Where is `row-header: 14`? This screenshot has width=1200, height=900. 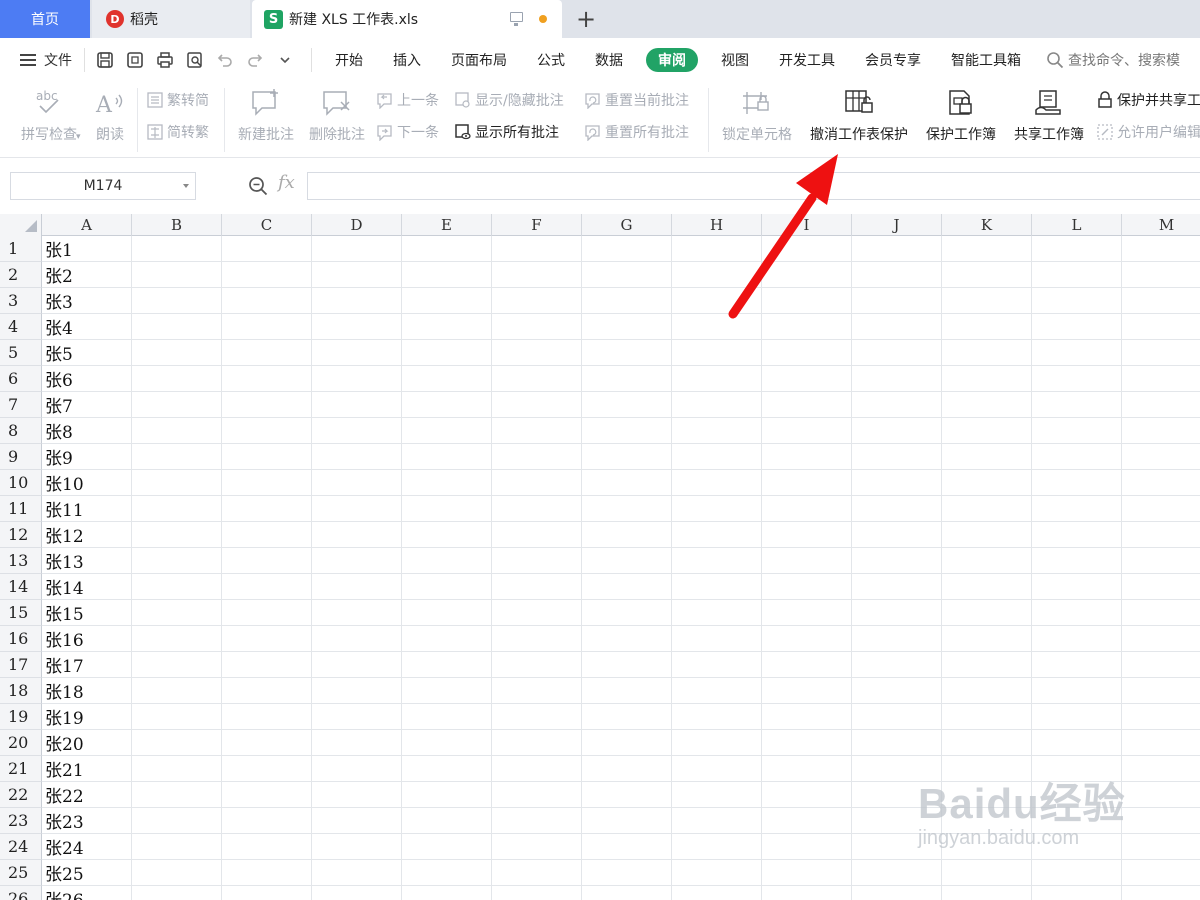
row-header: 14 is located at coordinates (21, 587).